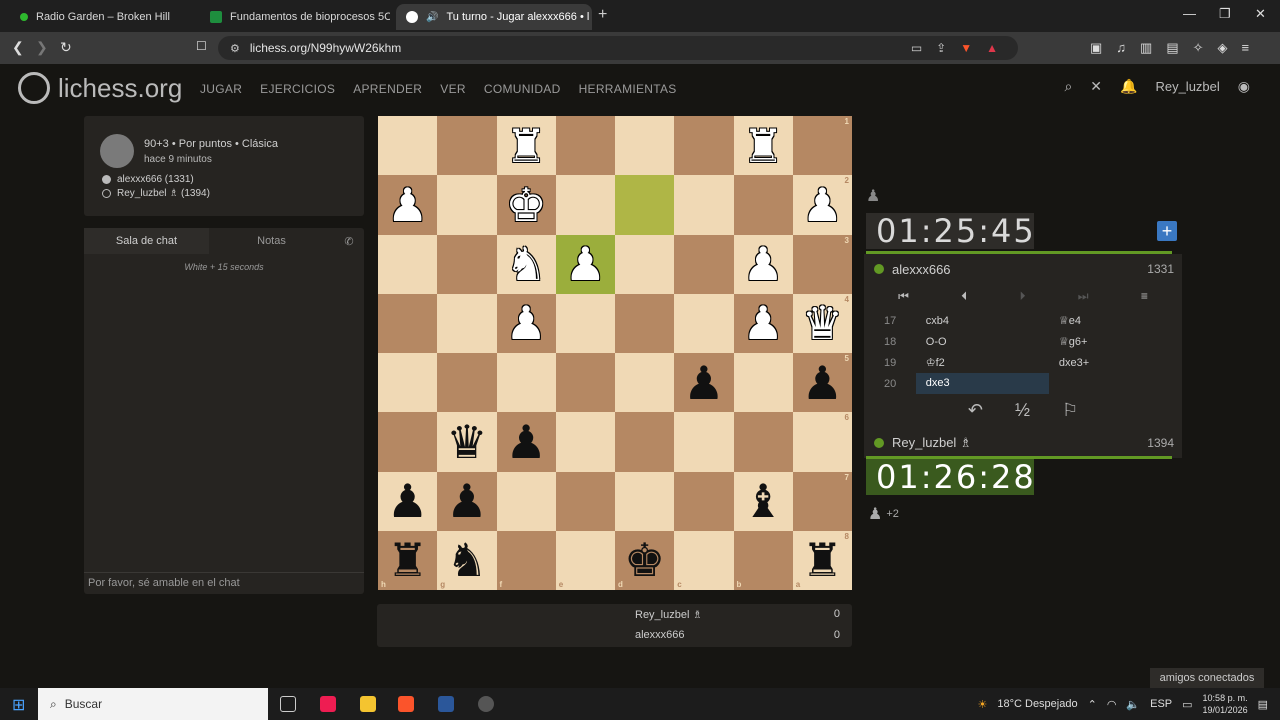  Describe the element at coordinates (645, 323) in the screenshot. I see `square-d4` at that location.